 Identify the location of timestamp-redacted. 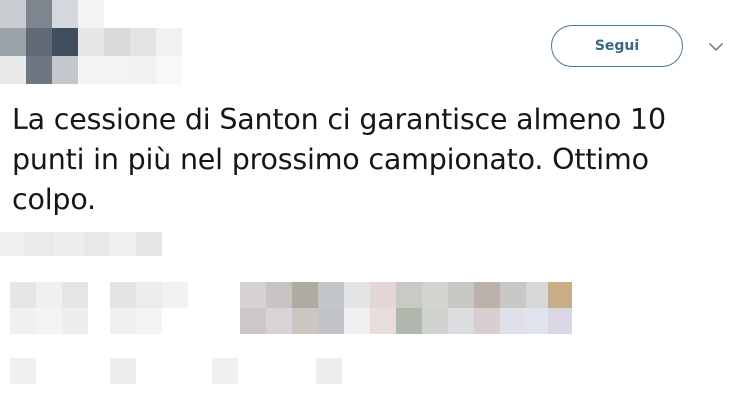
(100, 243).